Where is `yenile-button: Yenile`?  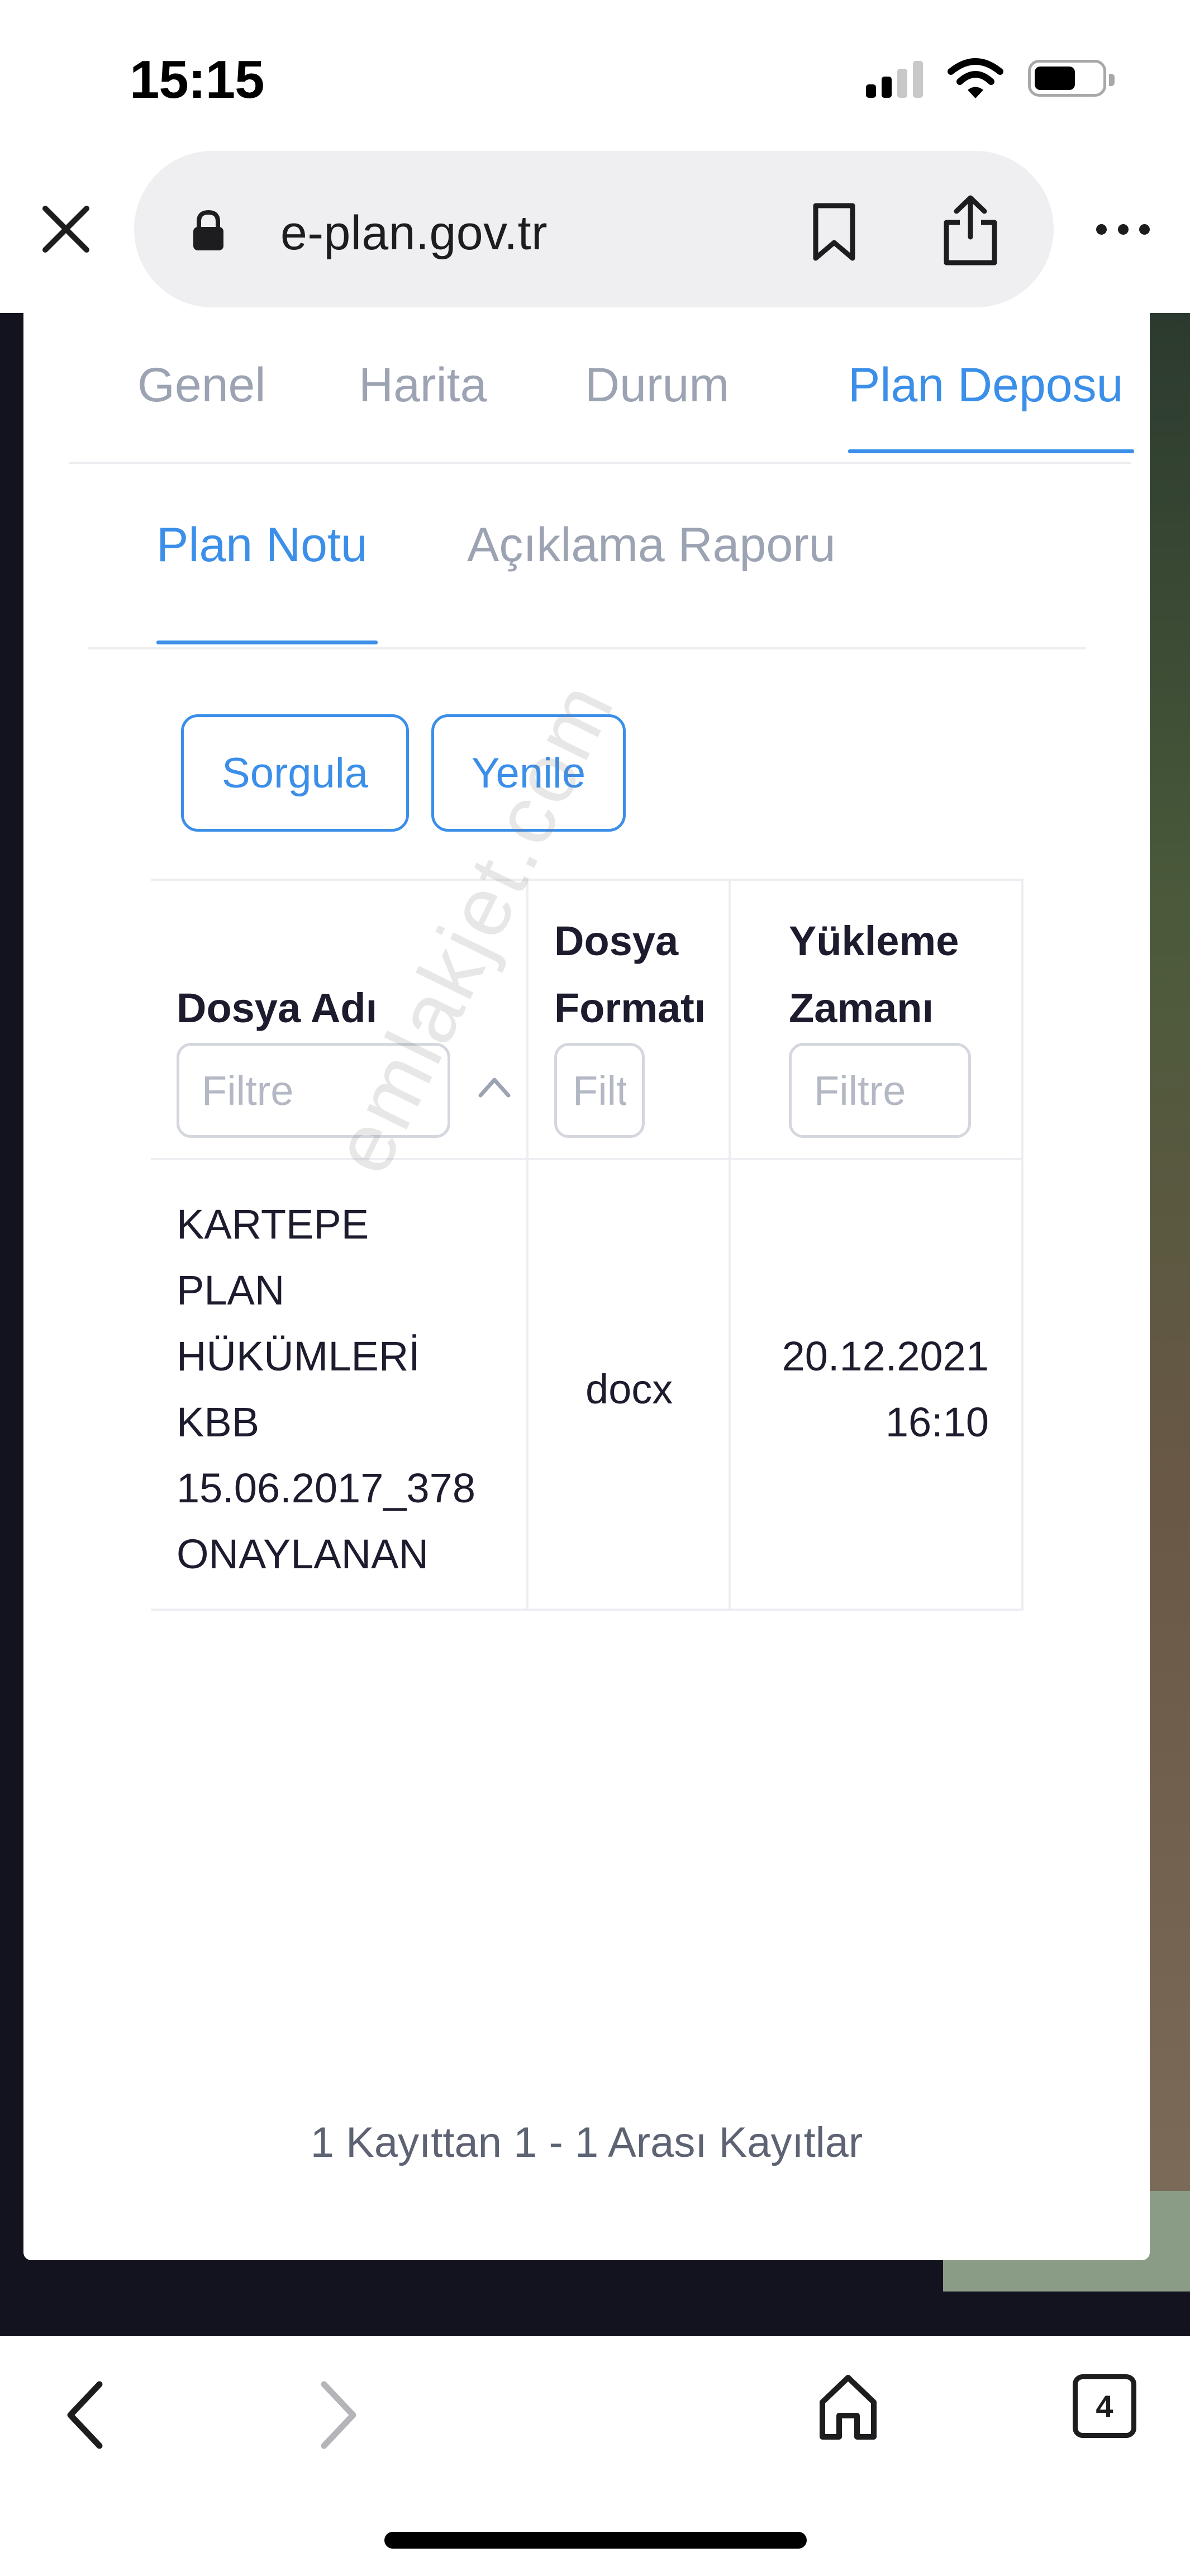
yenile-button: Yenile is located at coordinates (528, 773).